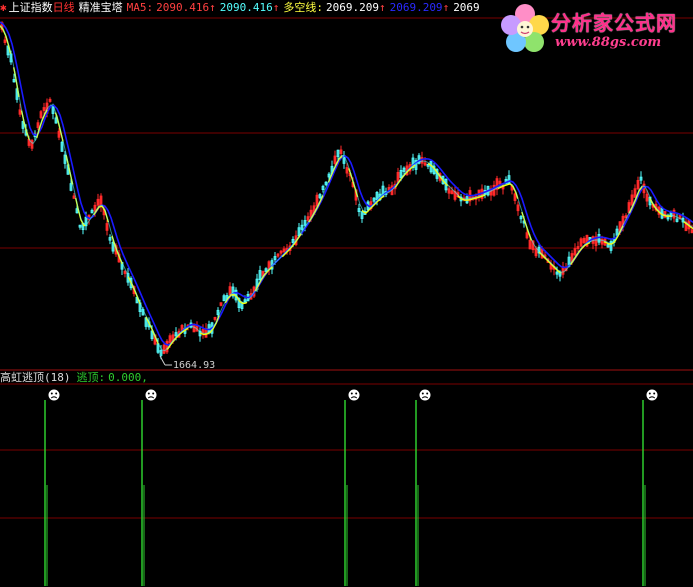 The image size is (693, 587). What do you see at coordinates (352, 7) in the screenshot?
I see `duokong-value: 2069.209` at bounding box center [352, 7].